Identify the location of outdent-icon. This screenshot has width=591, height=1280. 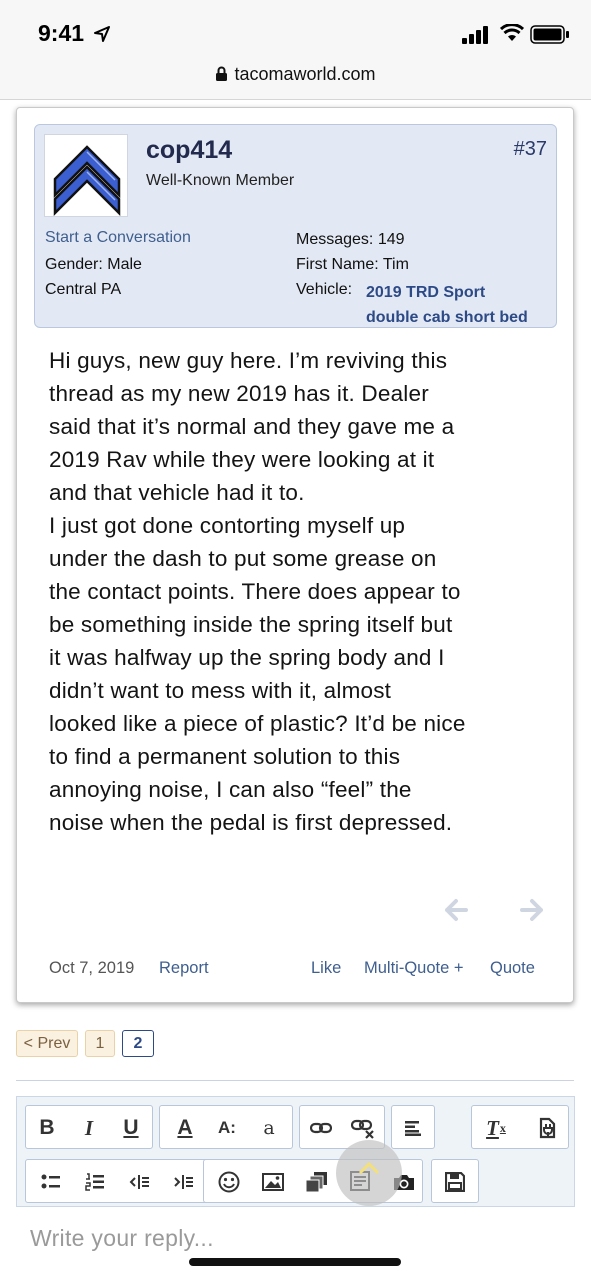
(139, 1182).